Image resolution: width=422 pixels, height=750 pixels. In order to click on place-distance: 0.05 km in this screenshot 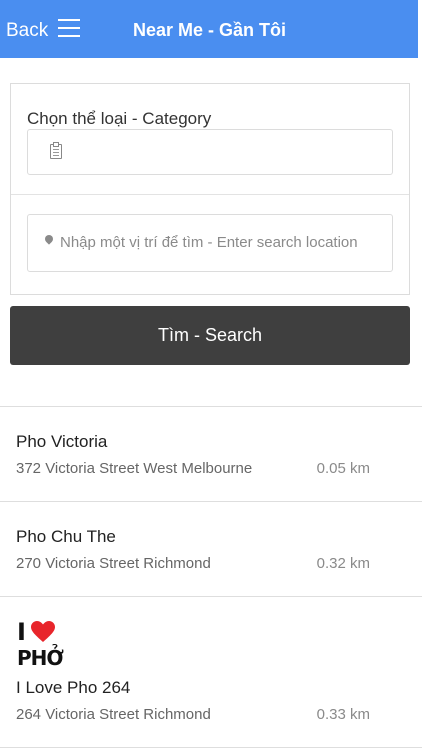, I will do `click(343, 468)`.